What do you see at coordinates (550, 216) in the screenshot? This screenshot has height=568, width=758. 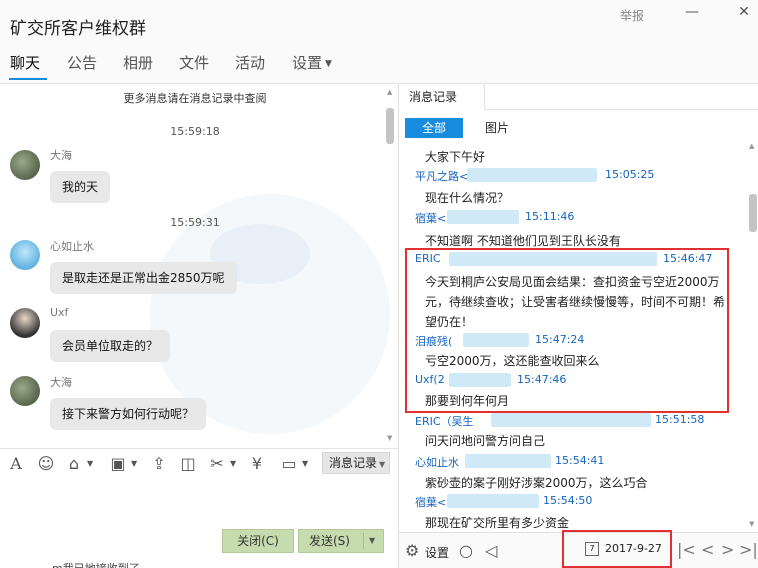 I see `history-time: 15:11:46` at bounding box center [550, 216].